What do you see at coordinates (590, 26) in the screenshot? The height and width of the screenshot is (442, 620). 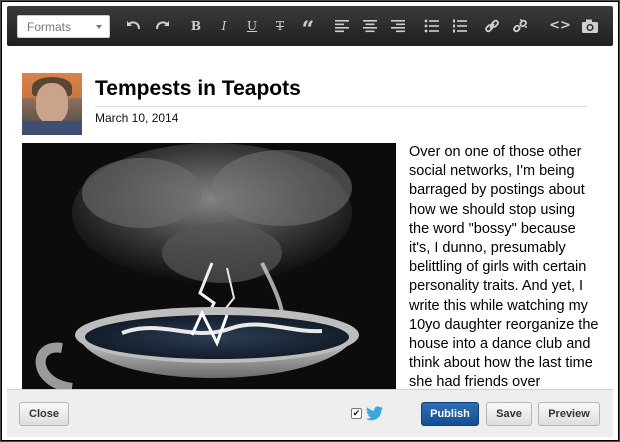 I see `camera-icon` at bounding box center [590, 26].